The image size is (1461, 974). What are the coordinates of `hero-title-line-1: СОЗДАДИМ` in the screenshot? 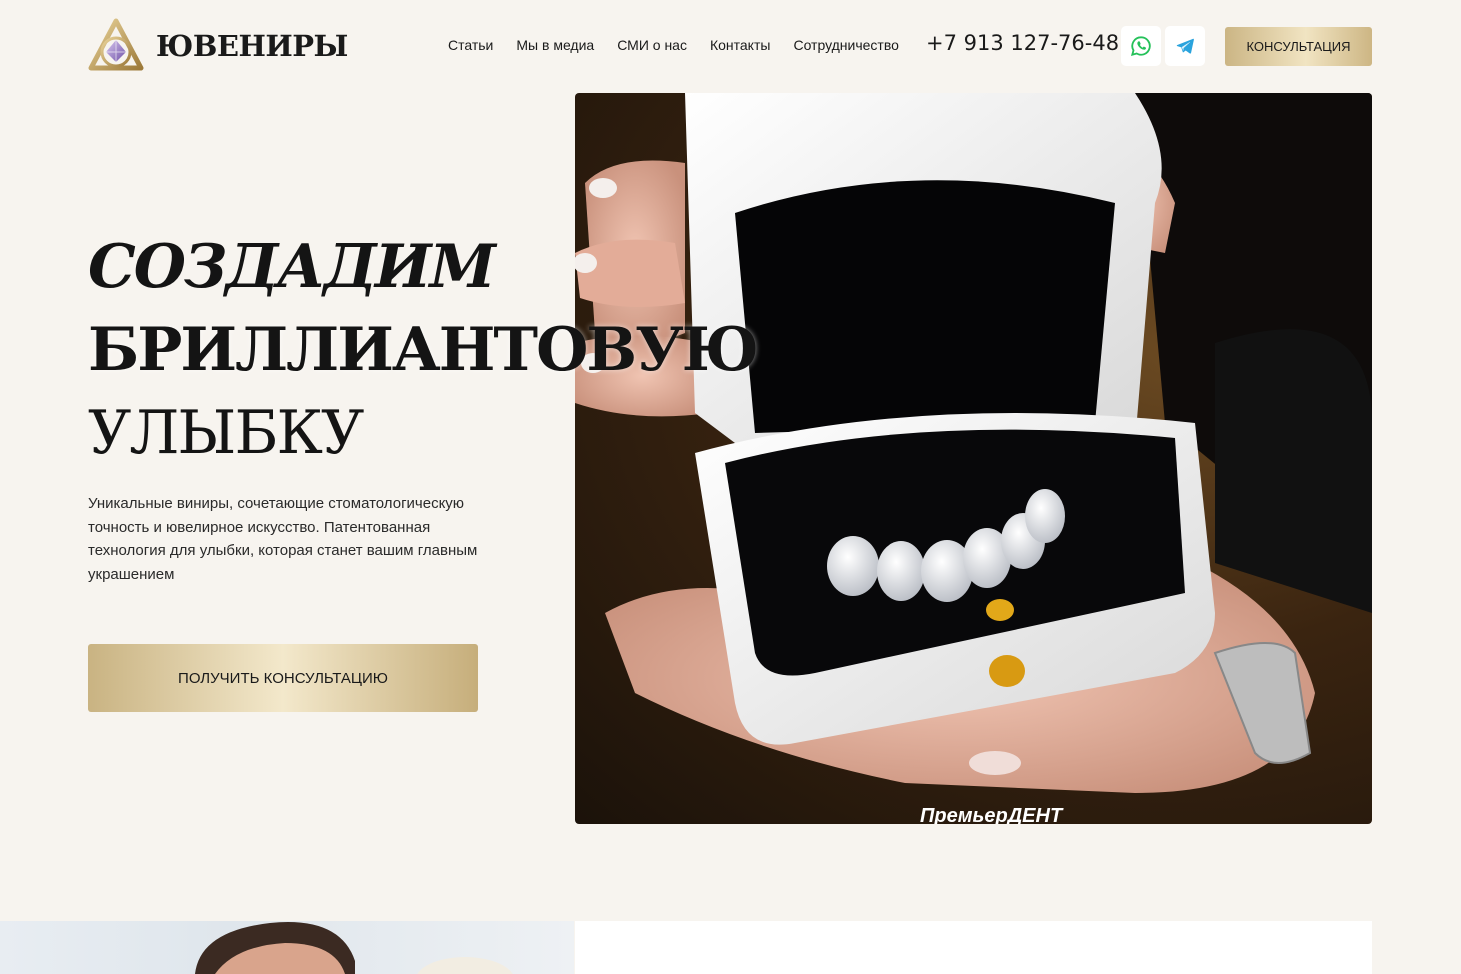 It's located at (292, 267).